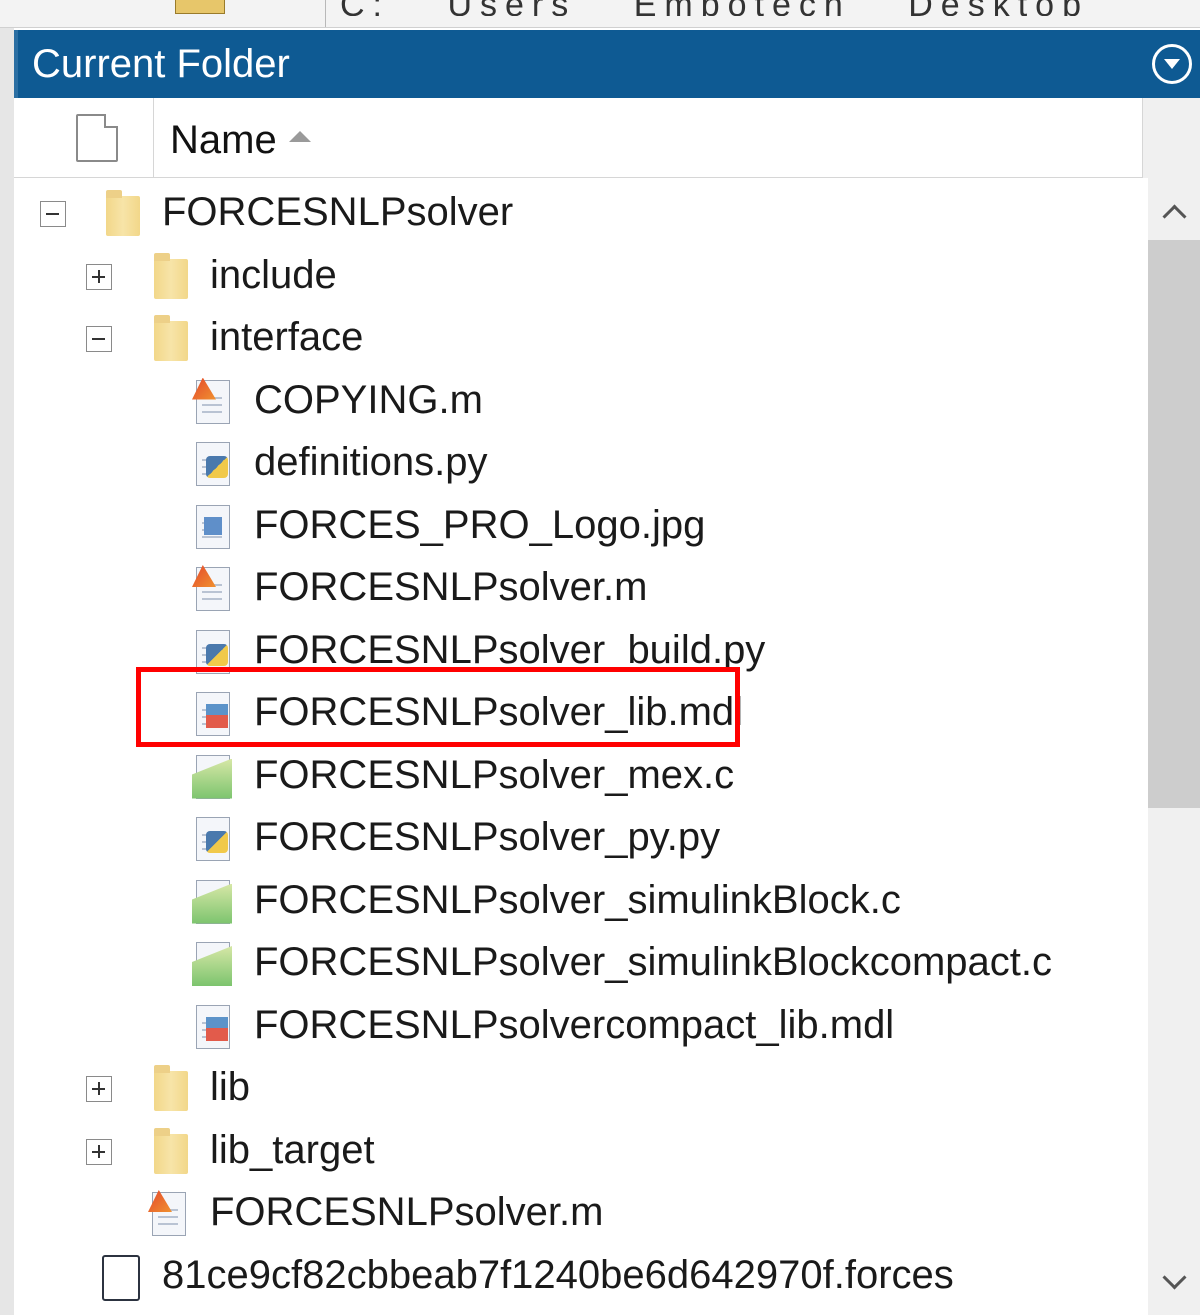 The height and width of the screenshot is (1315, 1200). What do you see at coordinates (41, 8) in the screenshot?
I see `back-arrow-icon` at bounding box center [41, 8].